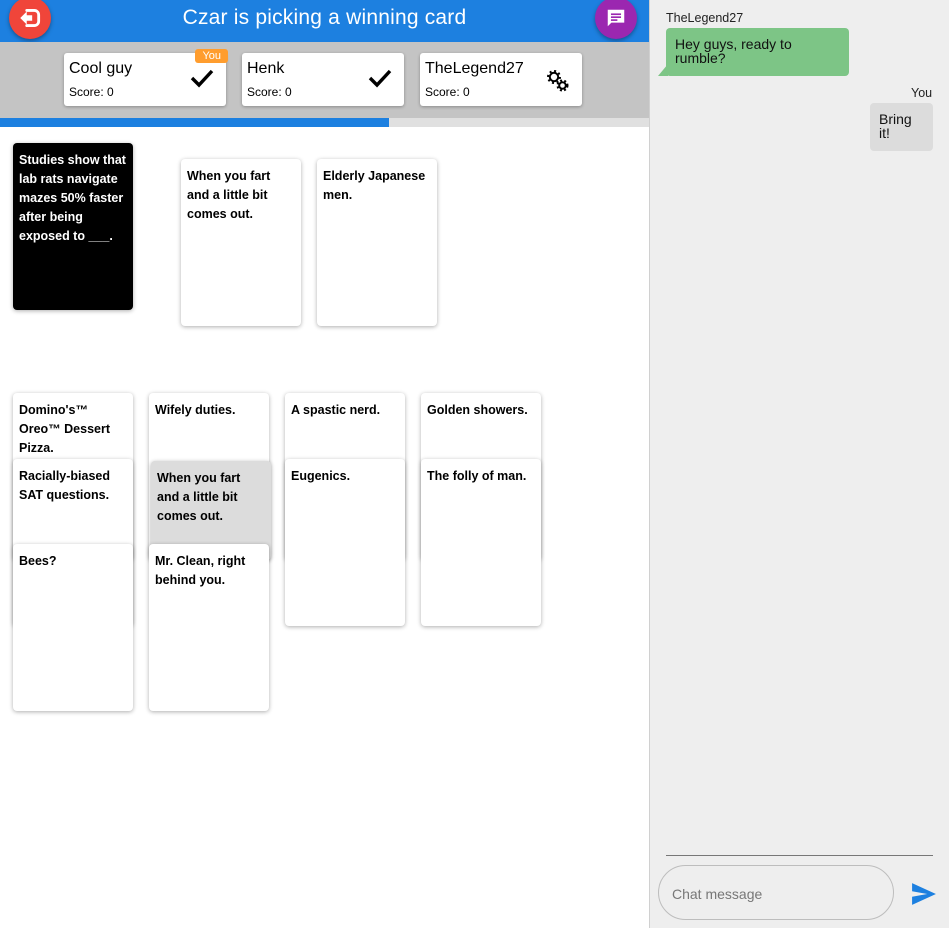  What do you see at coordinates (101, 68) in the screenshot?
I see `player-name: Cool guy` at bounding box center [101, 68].